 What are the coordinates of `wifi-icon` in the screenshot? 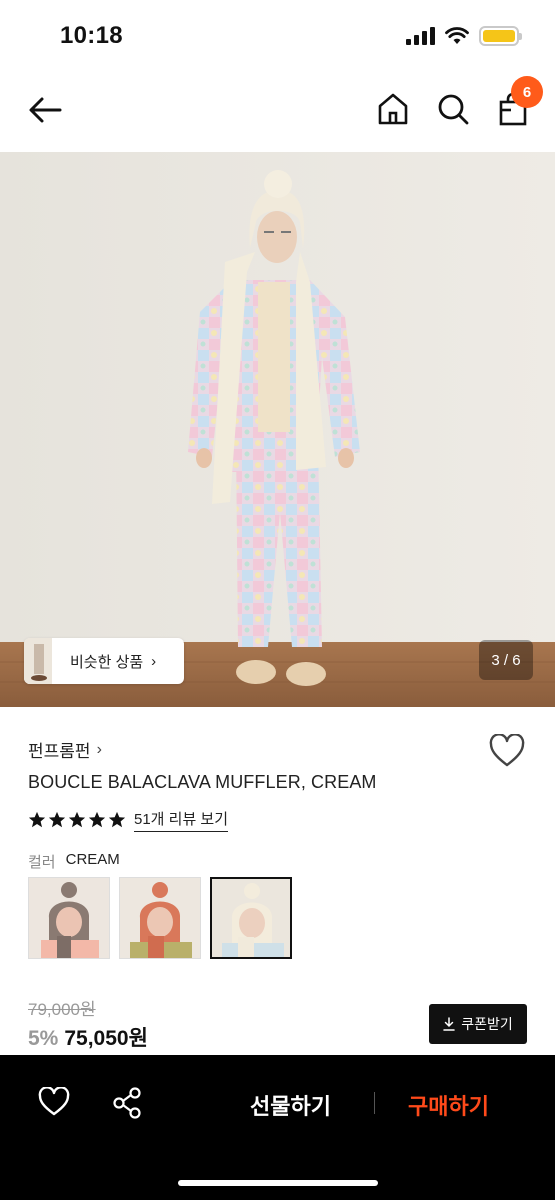 It's located at (457, 35).